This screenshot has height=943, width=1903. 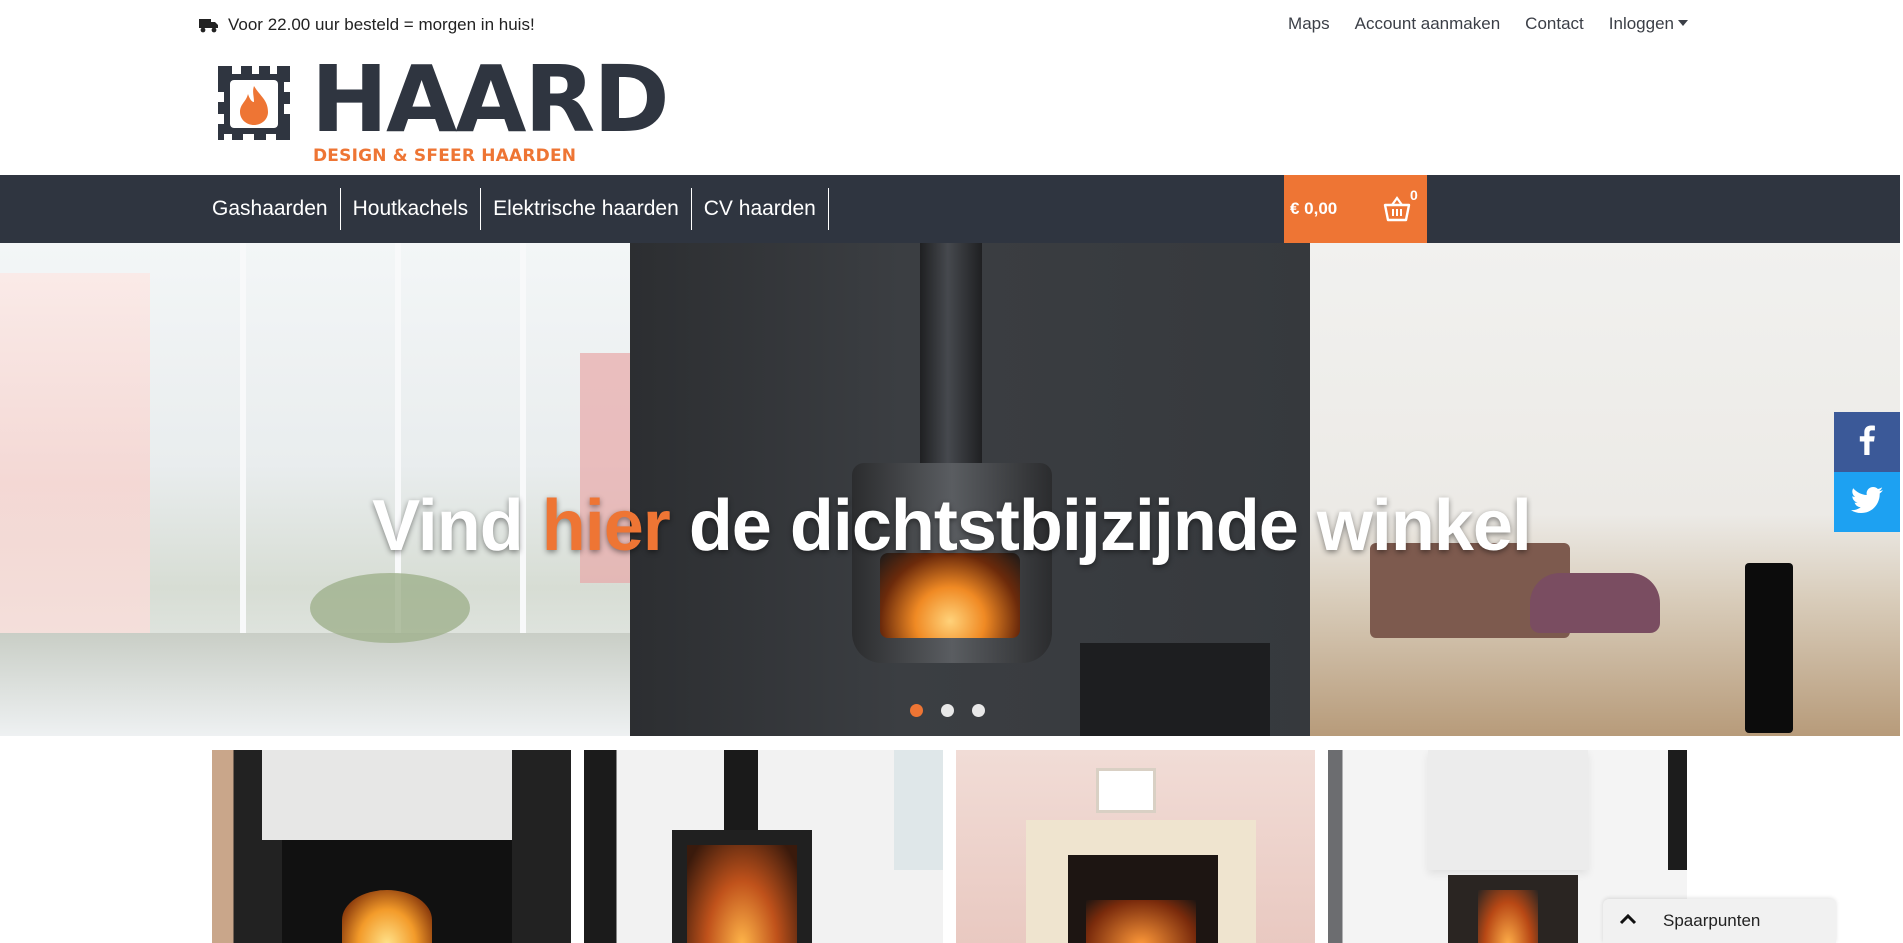 I want to click on site-logo: HAARD DESIGN & SFEER HAARDEN, so click(x=442, y=111).